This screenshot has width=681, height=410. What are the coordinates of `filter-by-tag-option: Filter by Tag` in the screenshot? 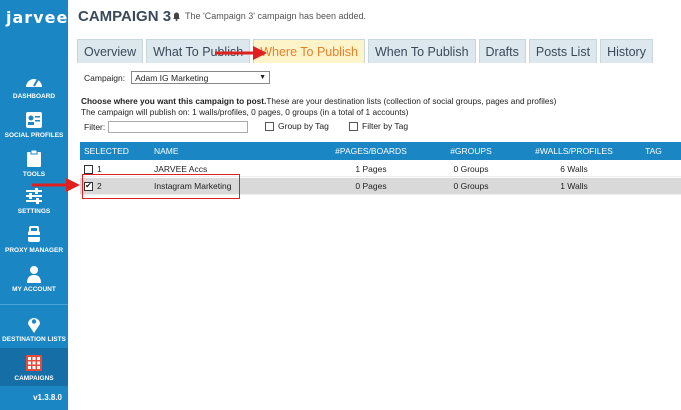 It's located at (378, 126).